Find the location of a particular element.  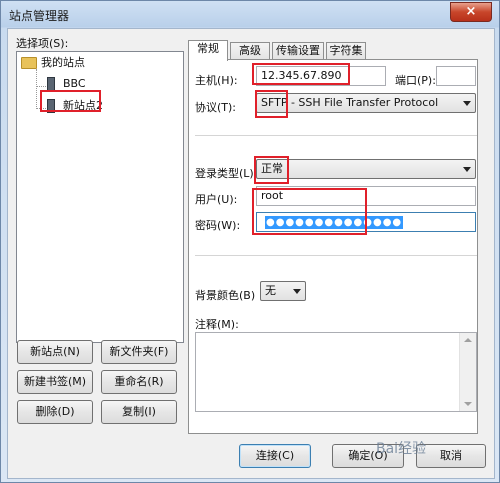

tree-item-label: BBC is located at coordinates (74, 83).